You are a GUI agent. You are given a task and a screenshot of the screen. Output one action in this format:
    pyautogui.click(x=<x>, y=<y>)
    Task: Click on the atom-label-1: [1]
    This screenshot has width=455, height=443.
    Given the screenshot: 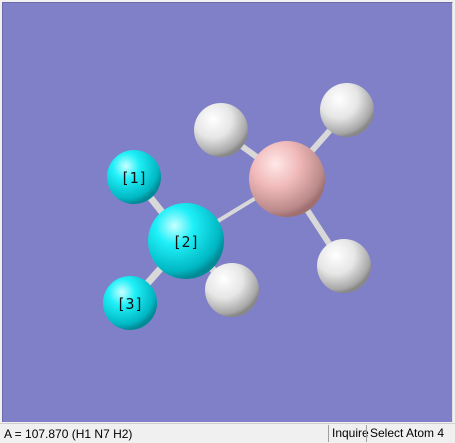 What is the action you would take?
    pyautogui.click(x=133, y=178)
    